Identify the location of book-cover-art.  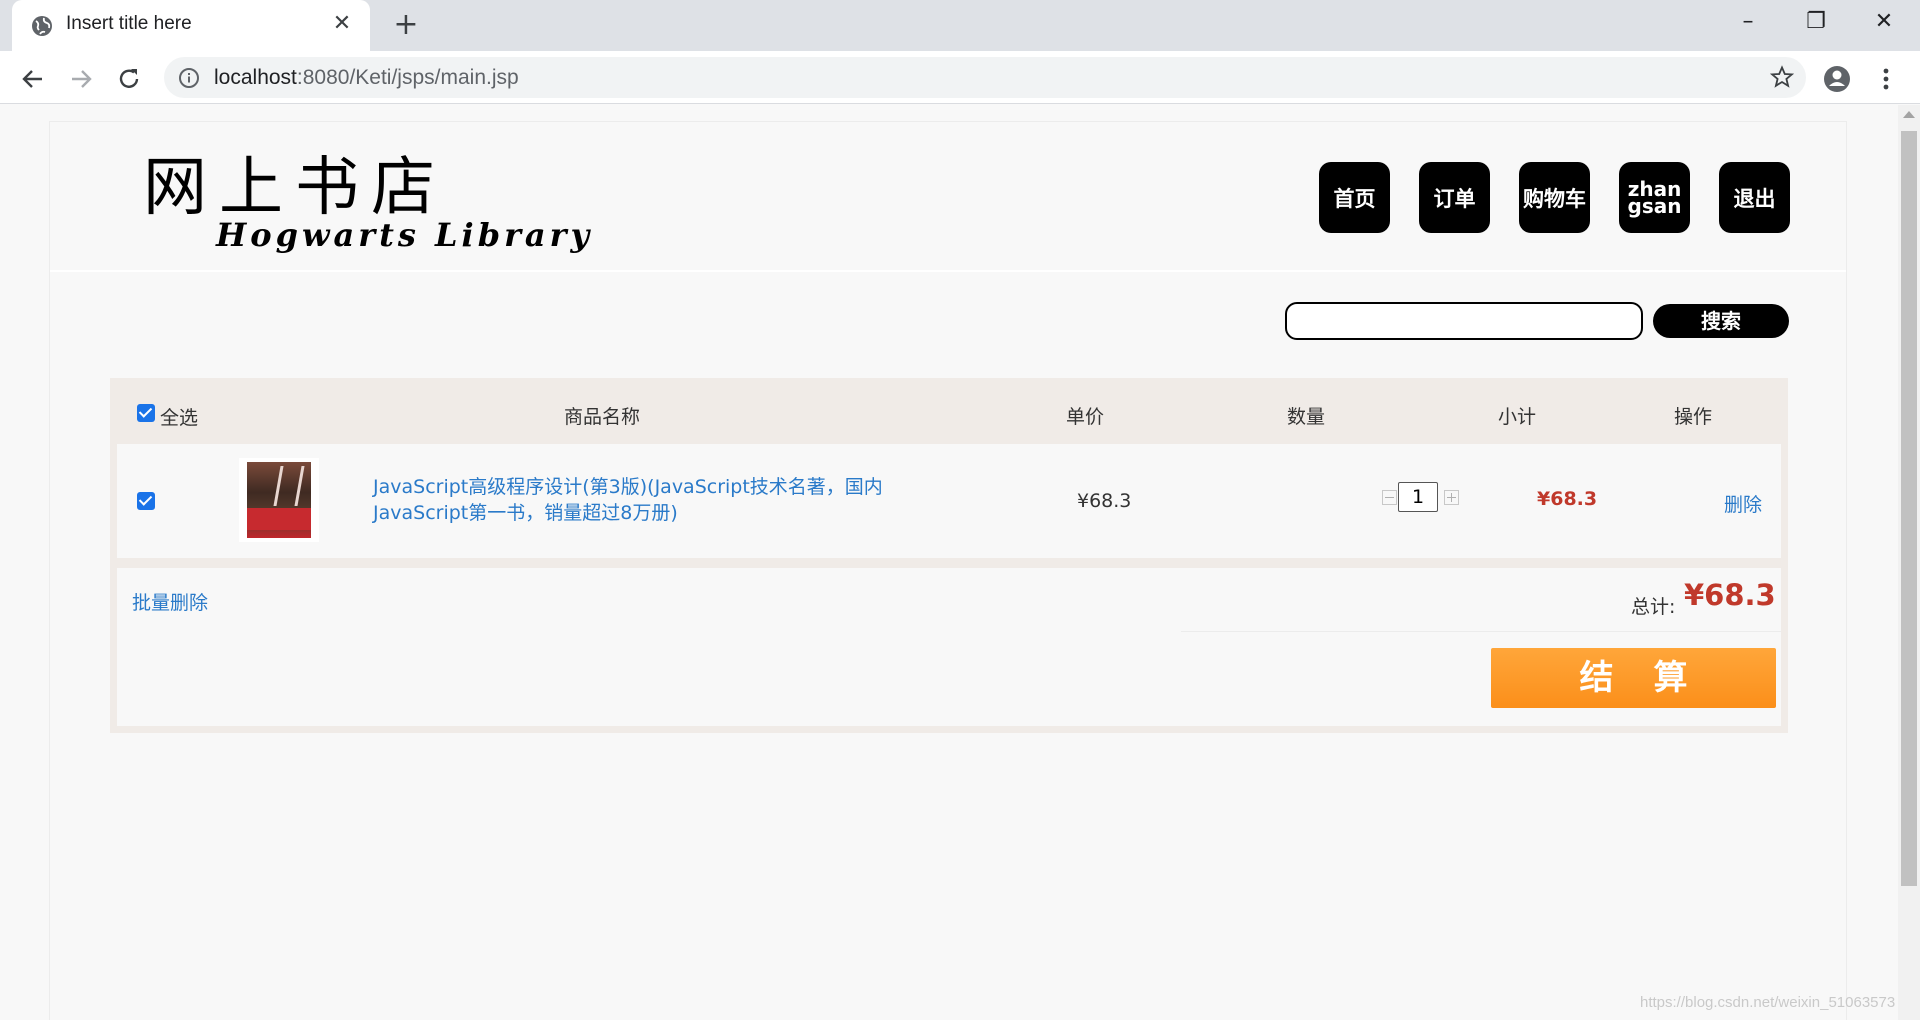
(279, 500).